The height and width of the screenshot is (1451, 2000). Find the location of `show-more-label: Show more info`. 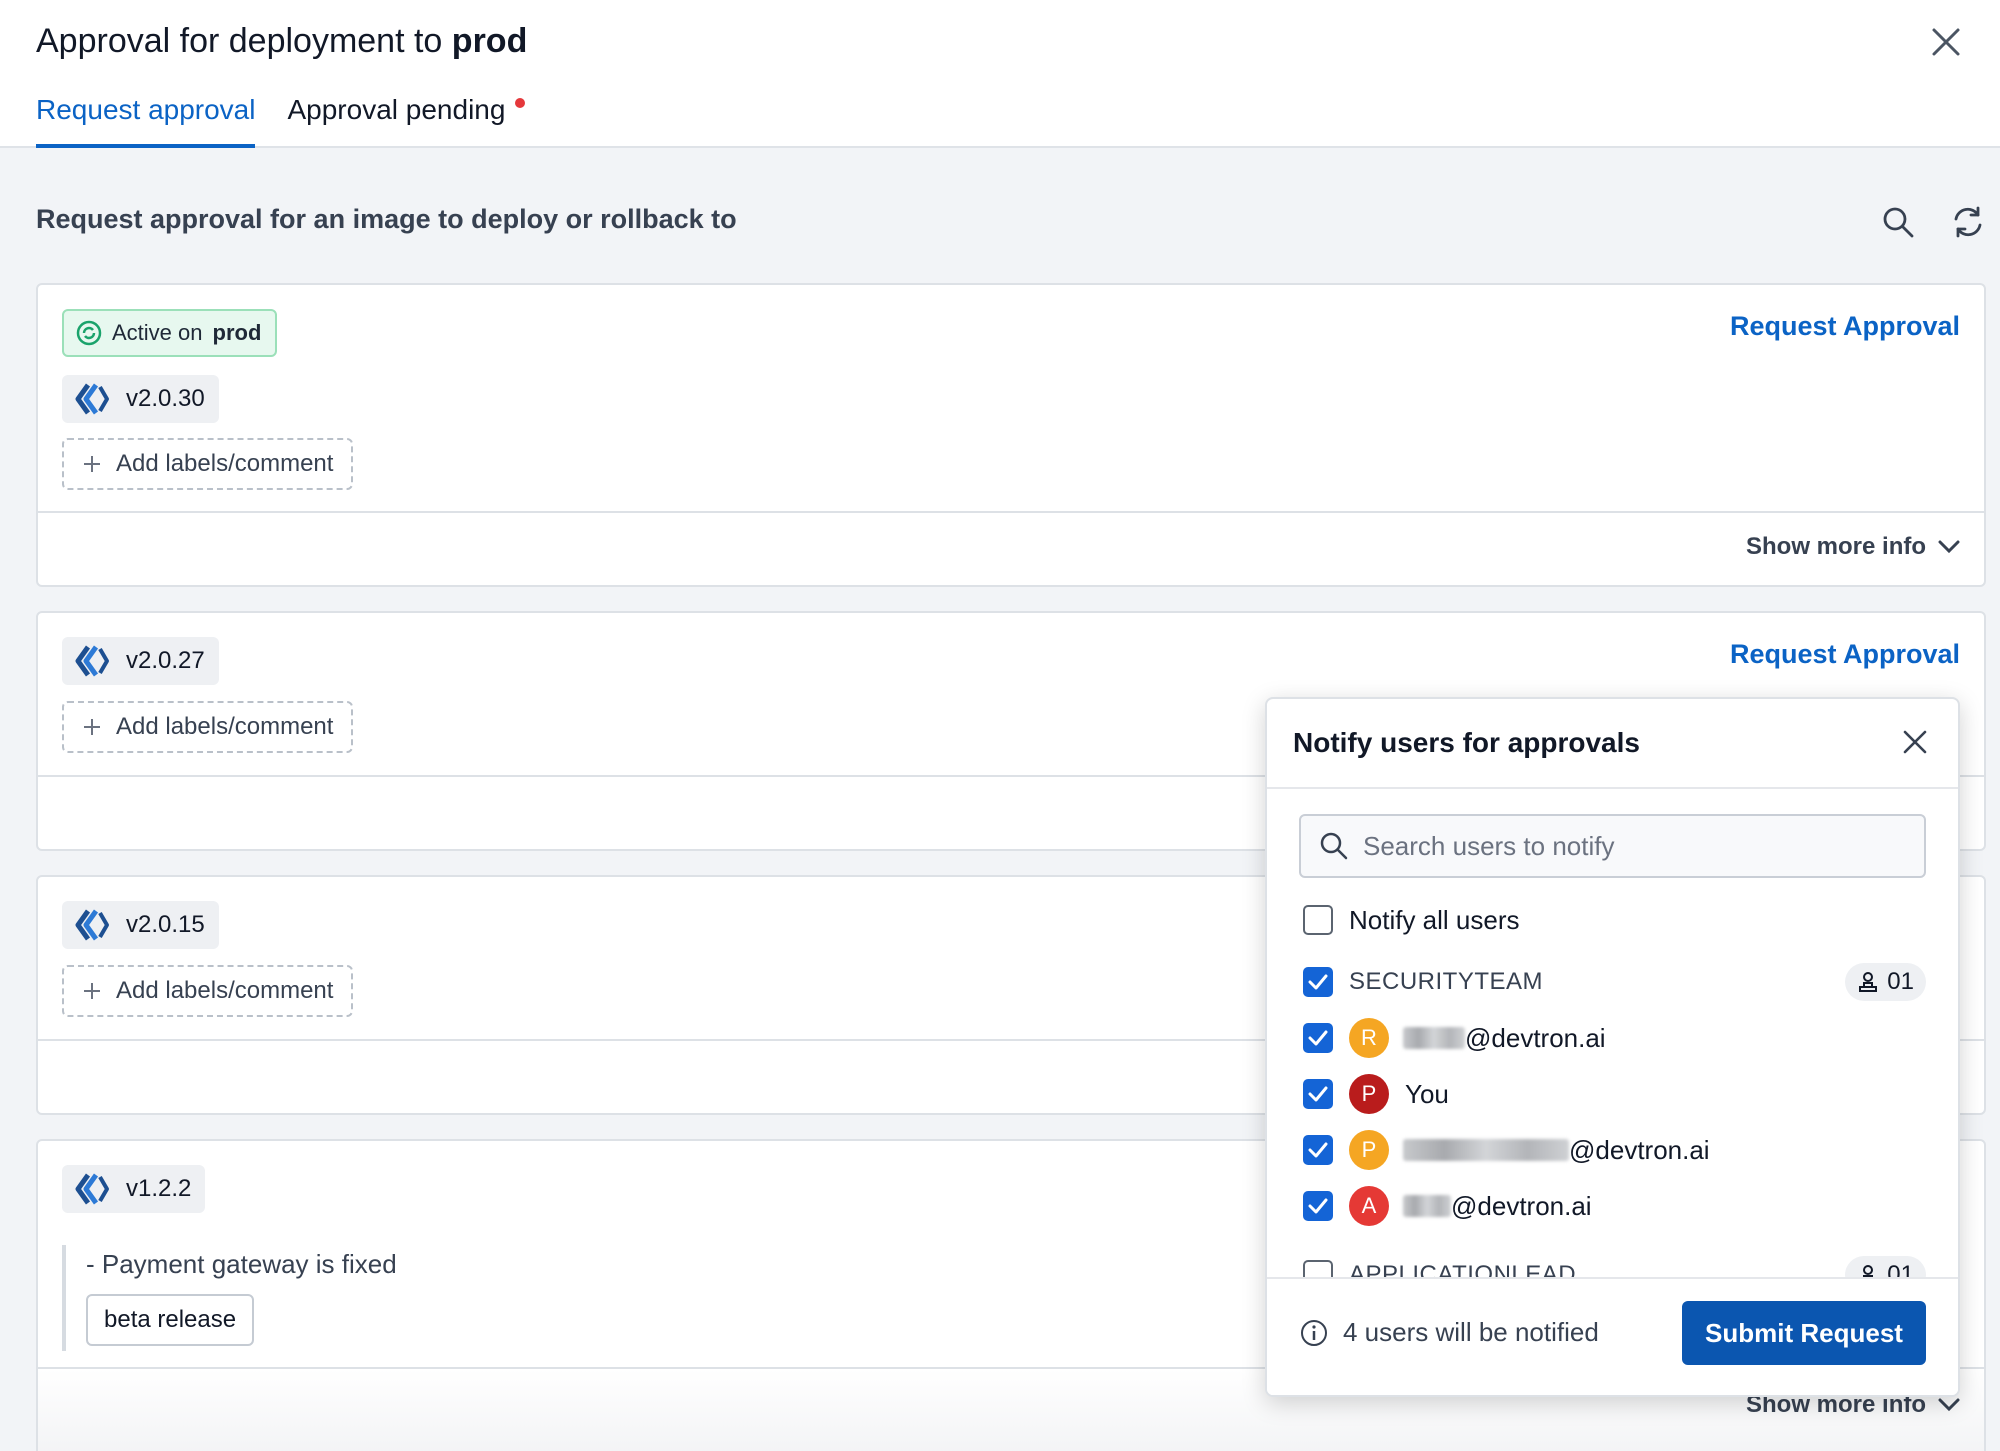

show-more-label: Show more info is located at coordinates (1836, 546).